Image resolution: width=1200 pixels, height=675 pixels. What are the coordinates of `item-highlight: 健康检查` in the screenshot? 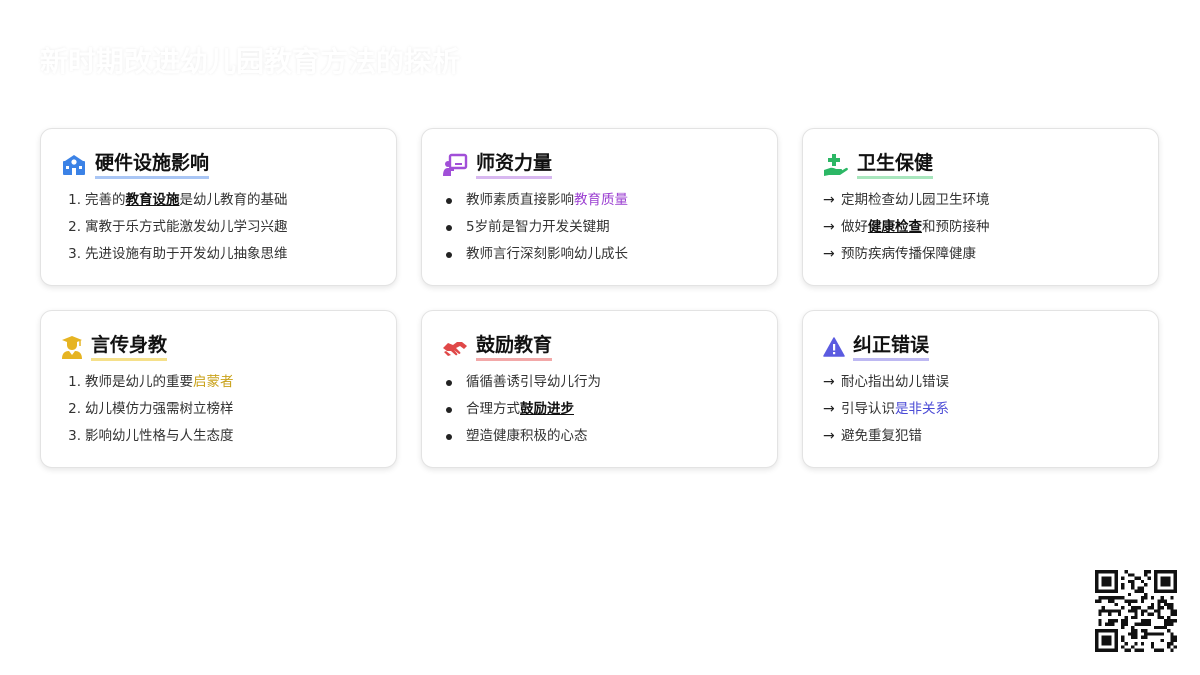 It's located at (895, 227).